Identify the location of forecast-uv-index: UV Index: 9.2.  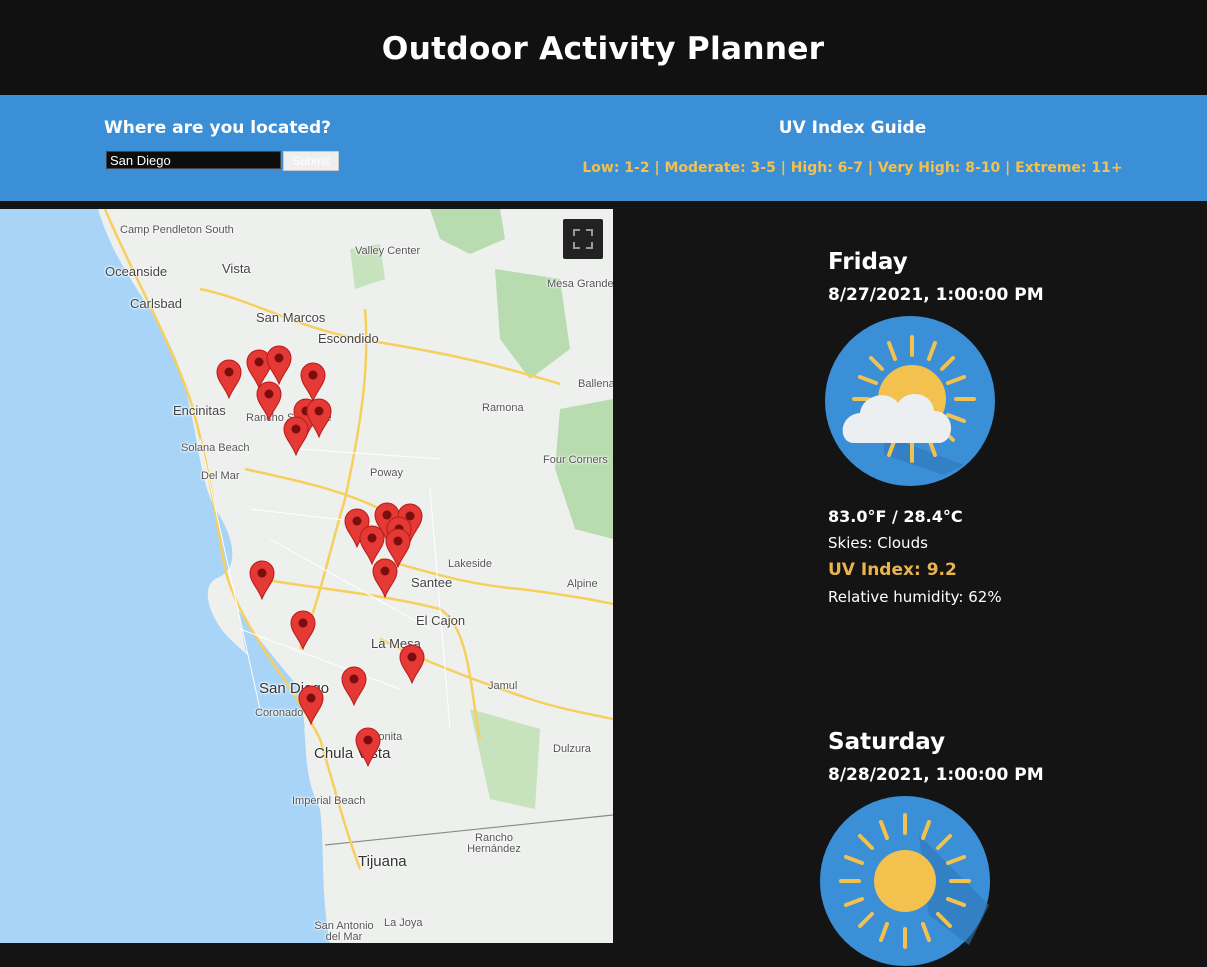
(892, 570).